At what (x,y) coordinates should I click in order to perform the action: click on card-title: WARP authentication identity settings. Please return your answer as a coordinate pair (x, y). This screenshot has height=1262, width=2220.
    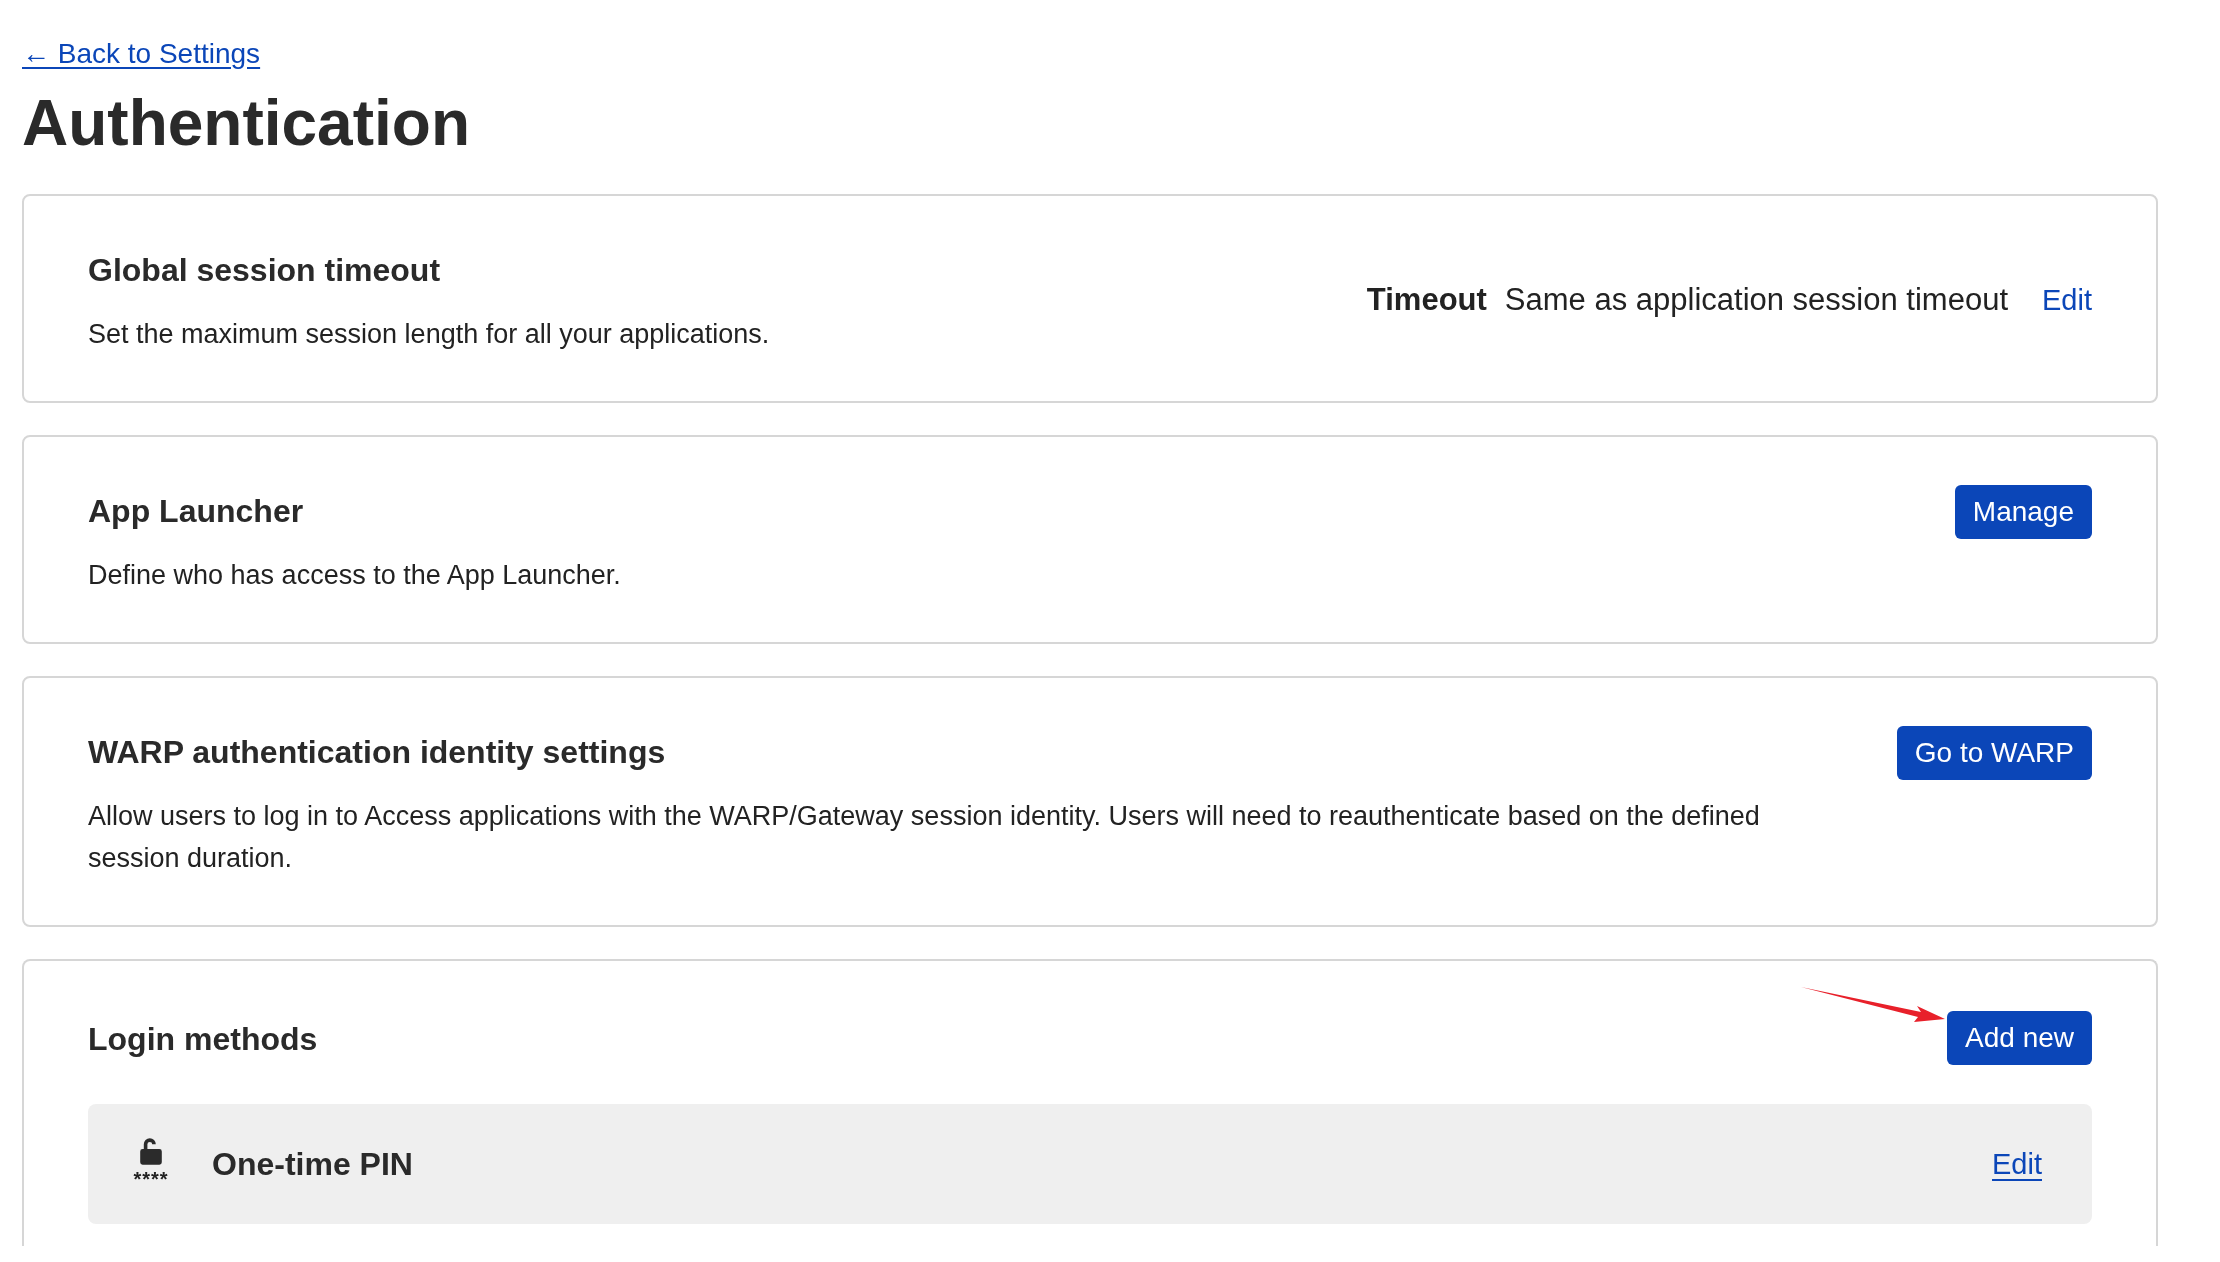
    Looking at the image, I should click on (377, 753).